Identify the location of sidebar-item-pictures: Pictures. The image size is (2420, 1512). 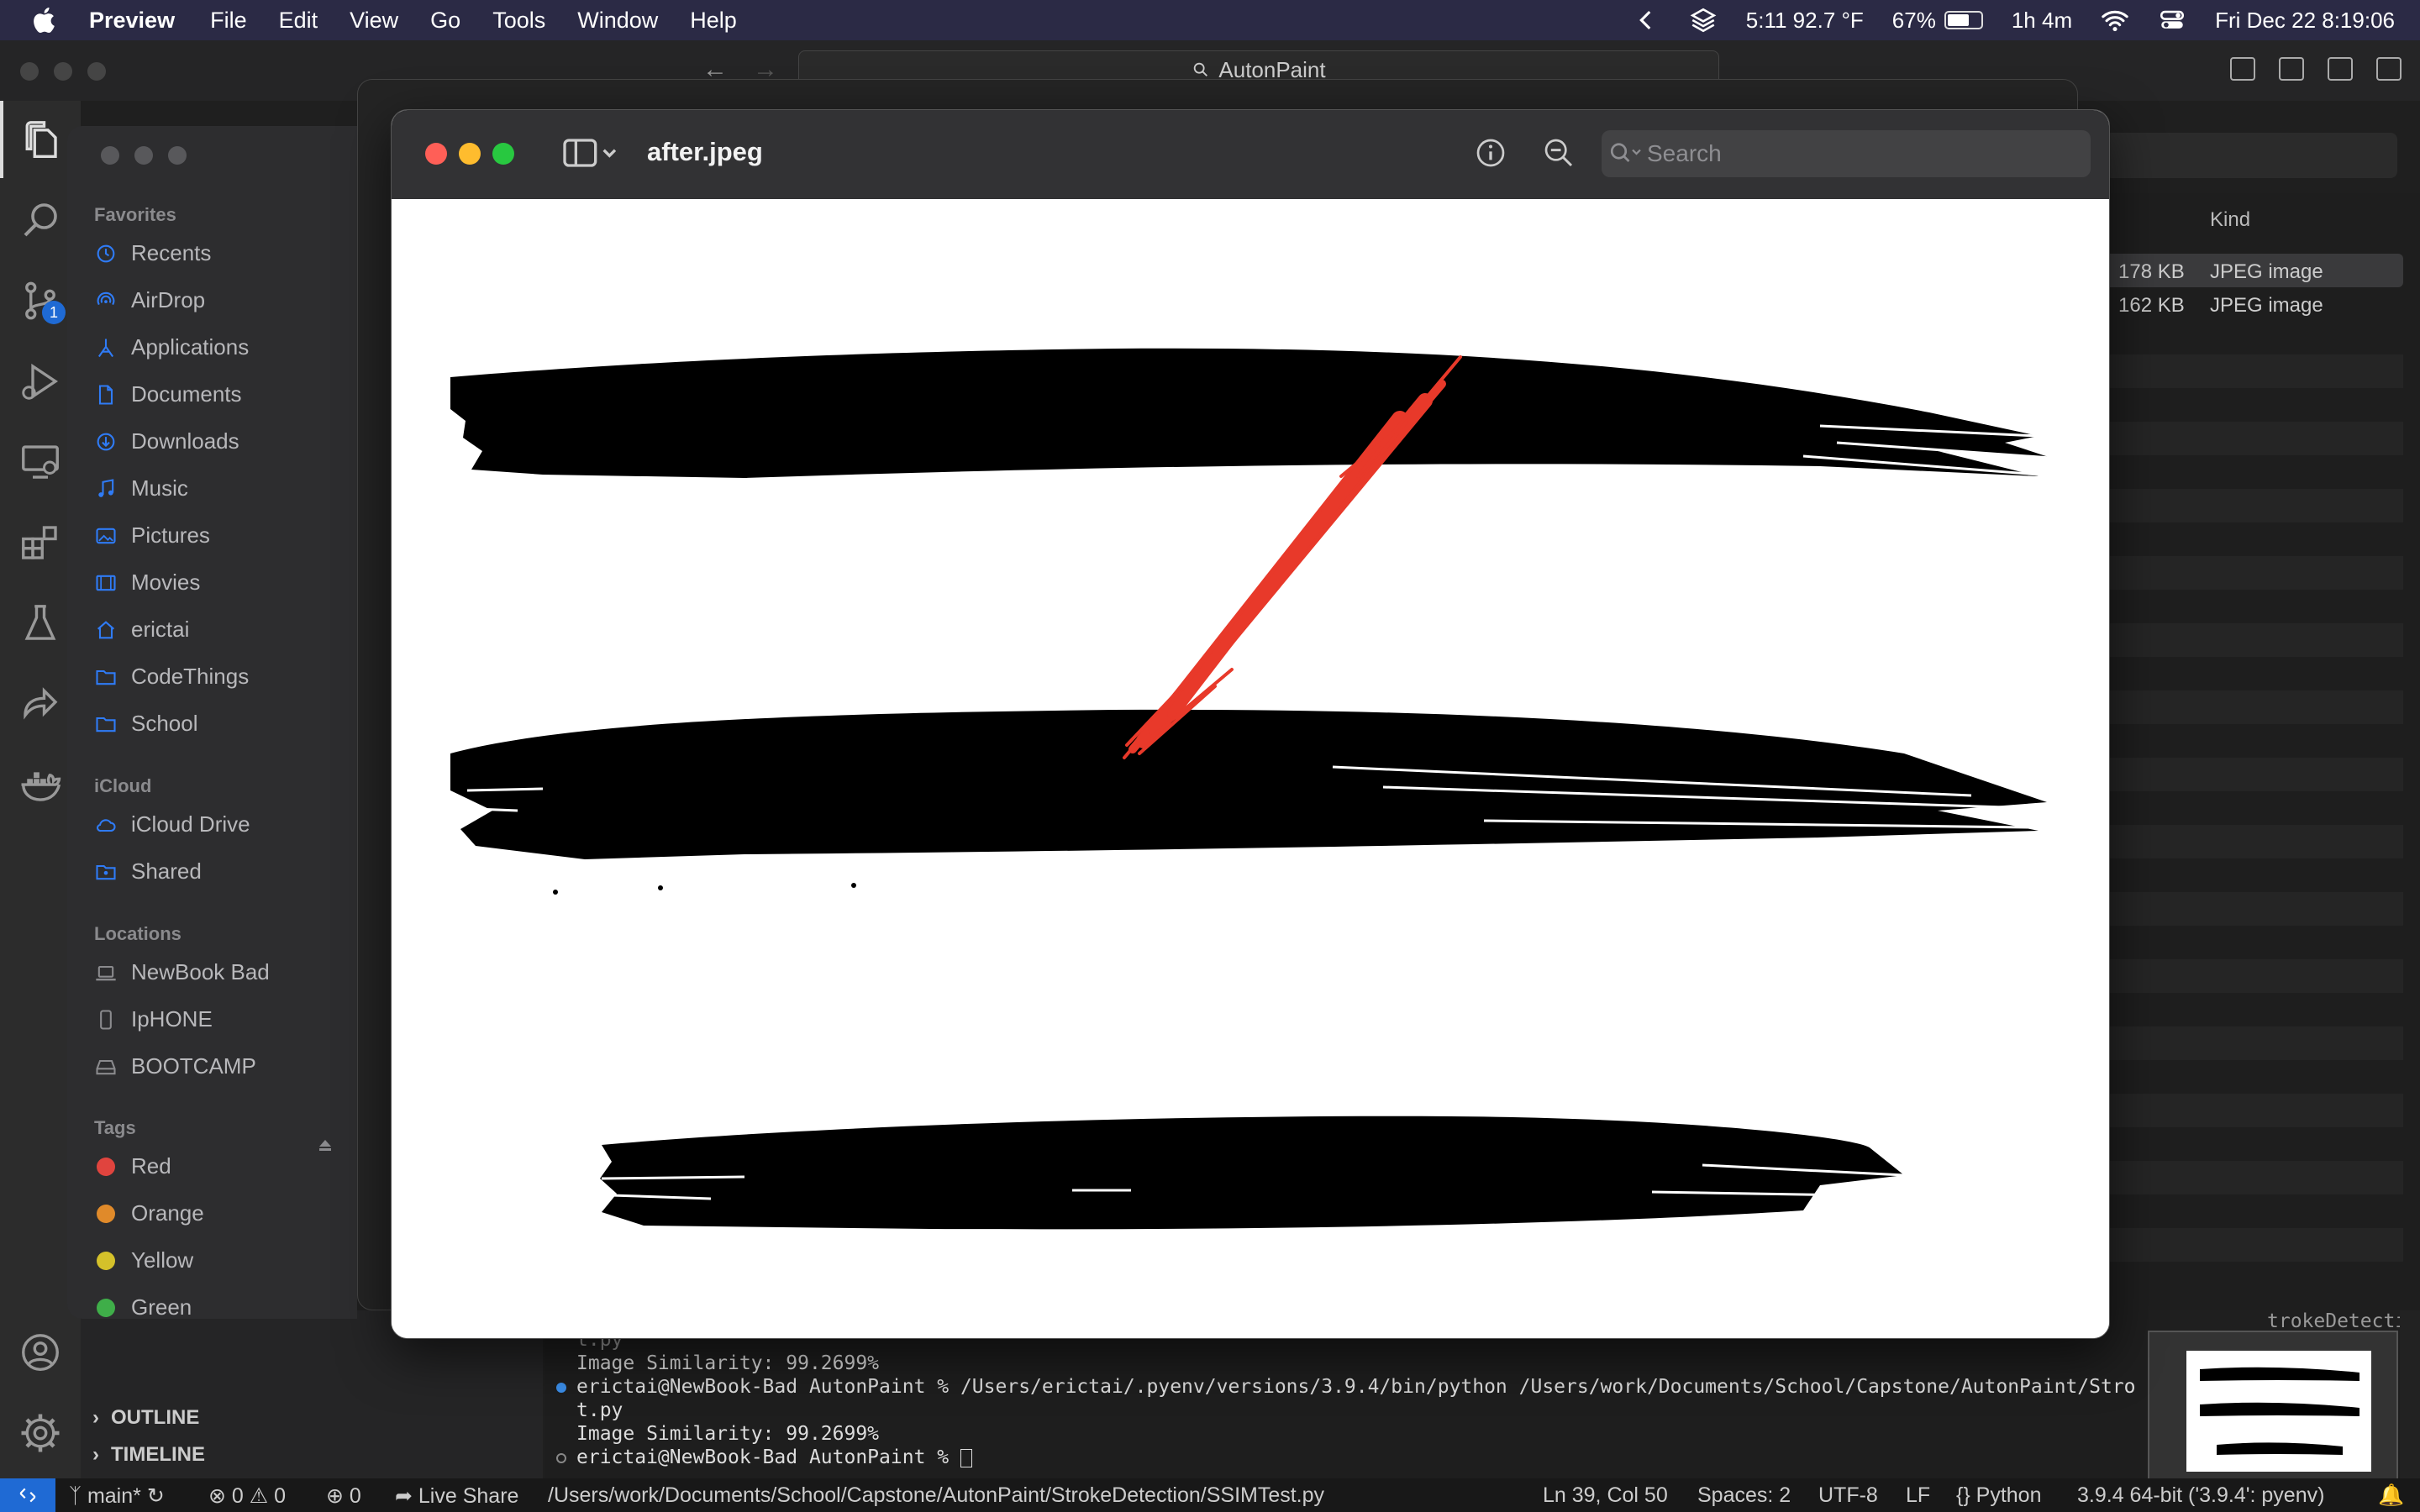
(152, 535).